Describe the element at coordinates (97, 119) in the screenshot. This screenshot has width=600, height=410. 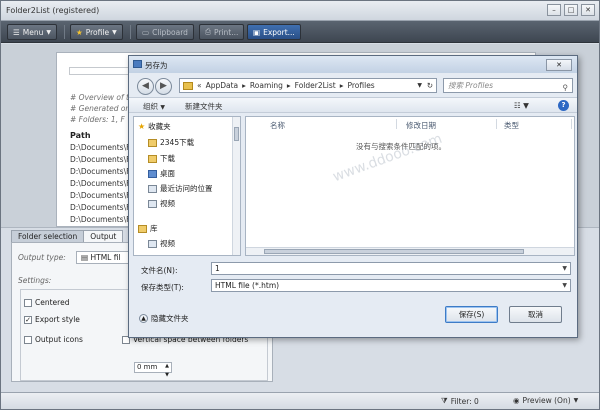
I see `preview-comment: # Folders: 1, F` at that location.